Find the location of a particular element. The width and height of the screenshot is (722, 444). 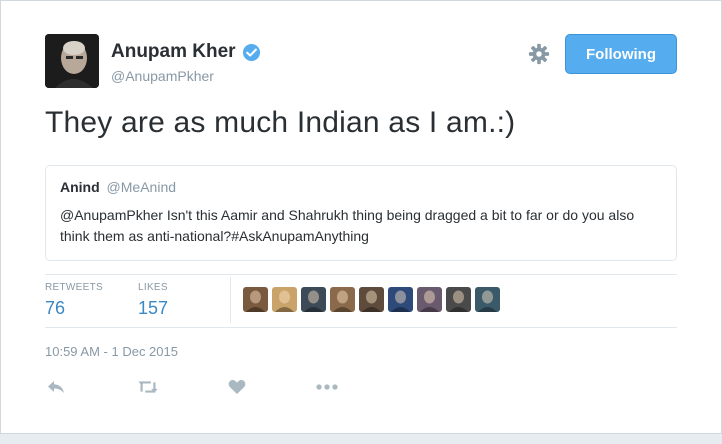

author-name-row: Anupam Kher is located at coordinates (186, 52).